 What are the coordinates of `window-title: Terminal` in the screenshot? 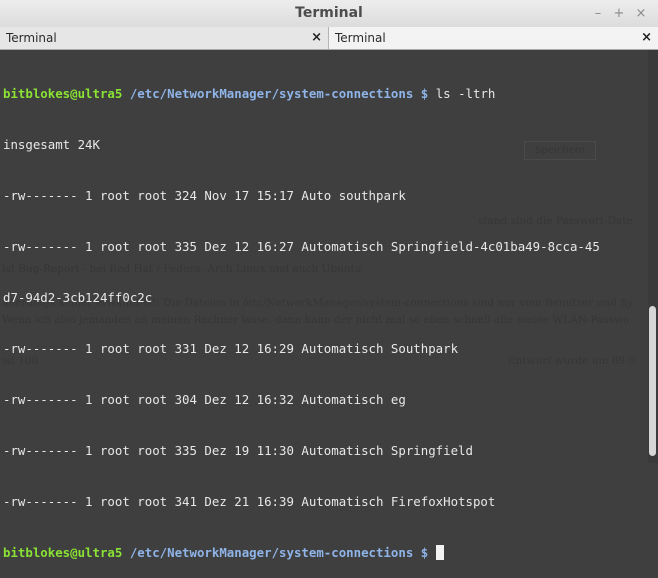 It's located at (329, 13).